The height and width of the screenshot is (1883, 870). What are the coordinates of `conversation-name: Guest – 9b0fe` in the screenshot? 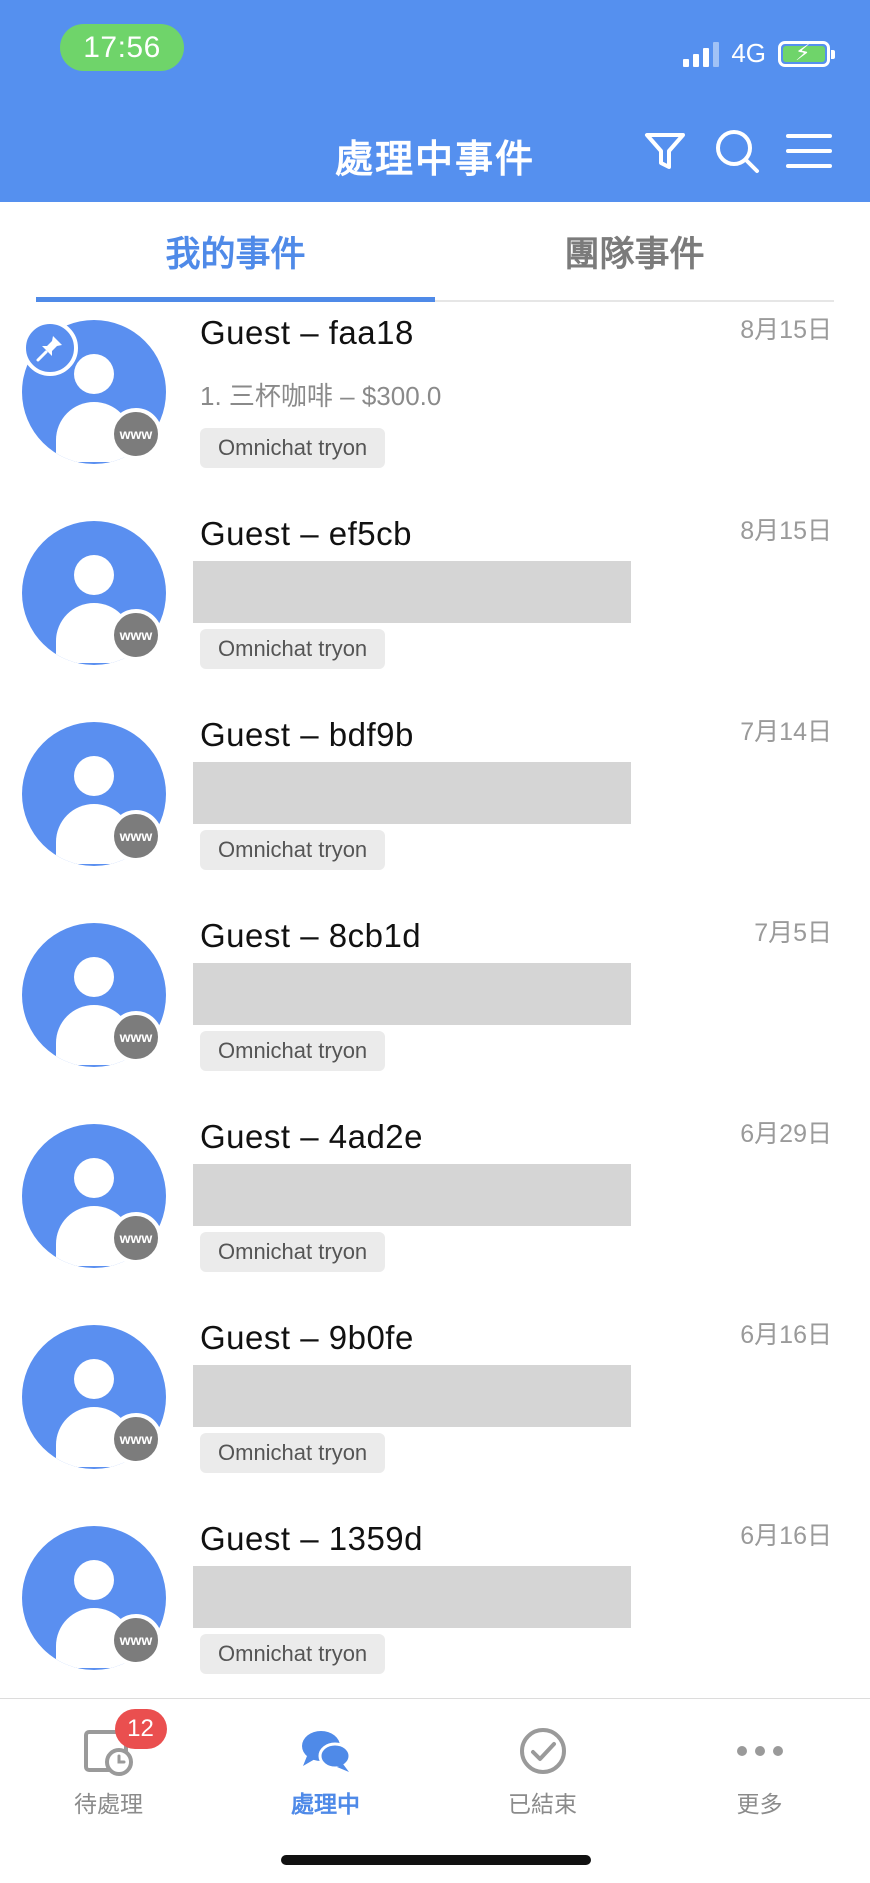 It's located at (307, 1337).